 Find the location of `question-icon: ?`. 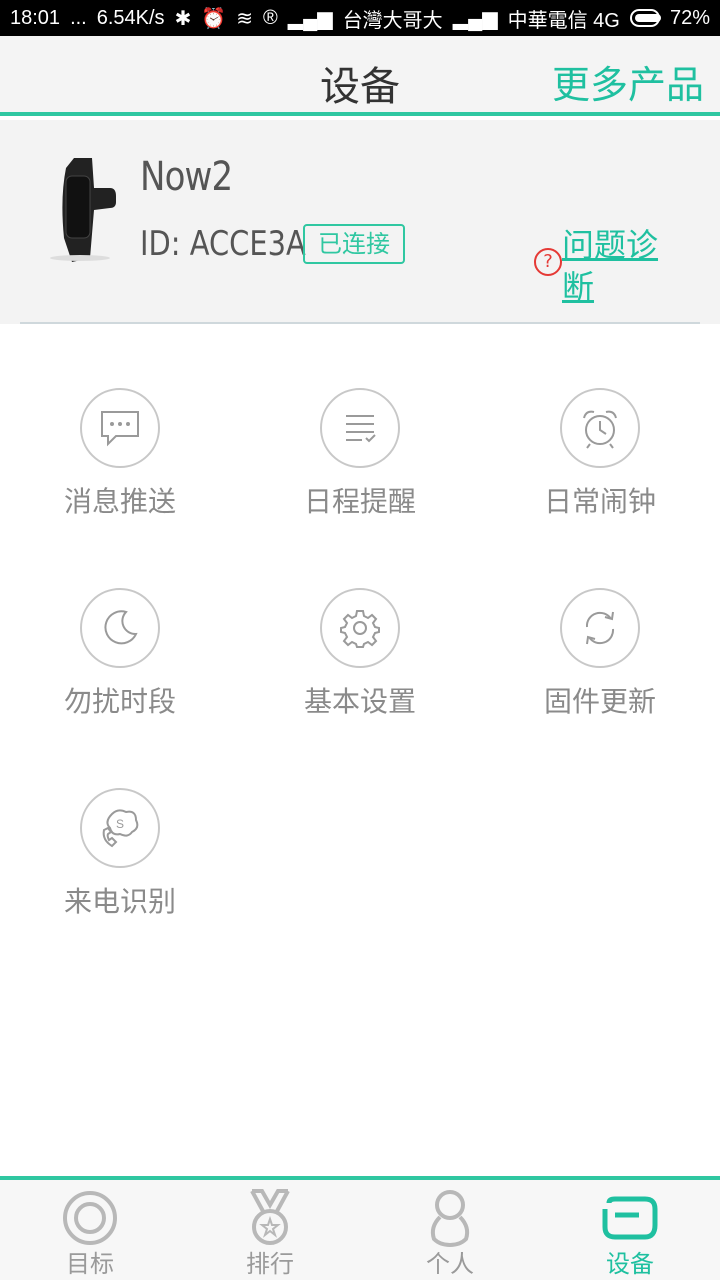

question-icon: ? is located at coordinates (548, 262).